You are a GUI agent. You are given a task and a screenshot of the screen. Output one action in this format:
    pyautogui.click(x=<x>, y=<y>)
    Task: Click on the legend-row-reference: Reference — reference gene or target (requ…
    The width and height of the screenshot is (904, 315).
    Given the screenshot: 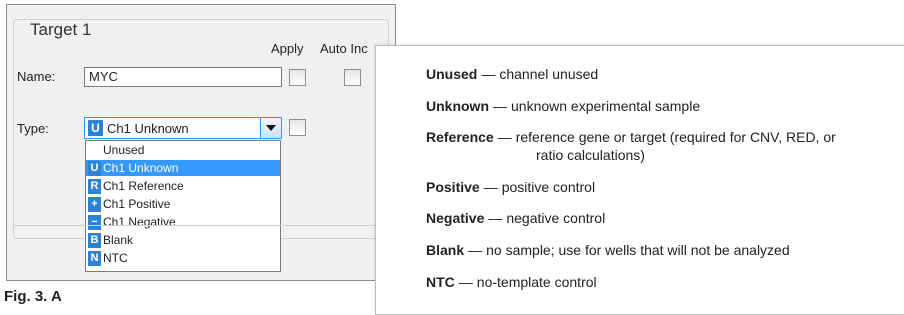 What is the action you would take?
    pyautogui.click(x=631, y=146)
    